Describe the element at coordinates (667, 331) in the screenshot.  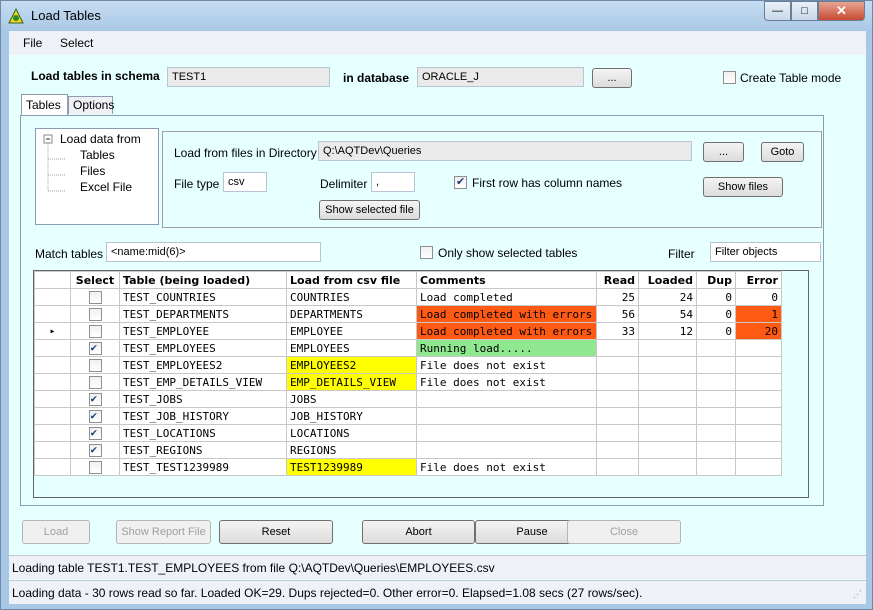
I see `loaded-cell: 12` at that location.